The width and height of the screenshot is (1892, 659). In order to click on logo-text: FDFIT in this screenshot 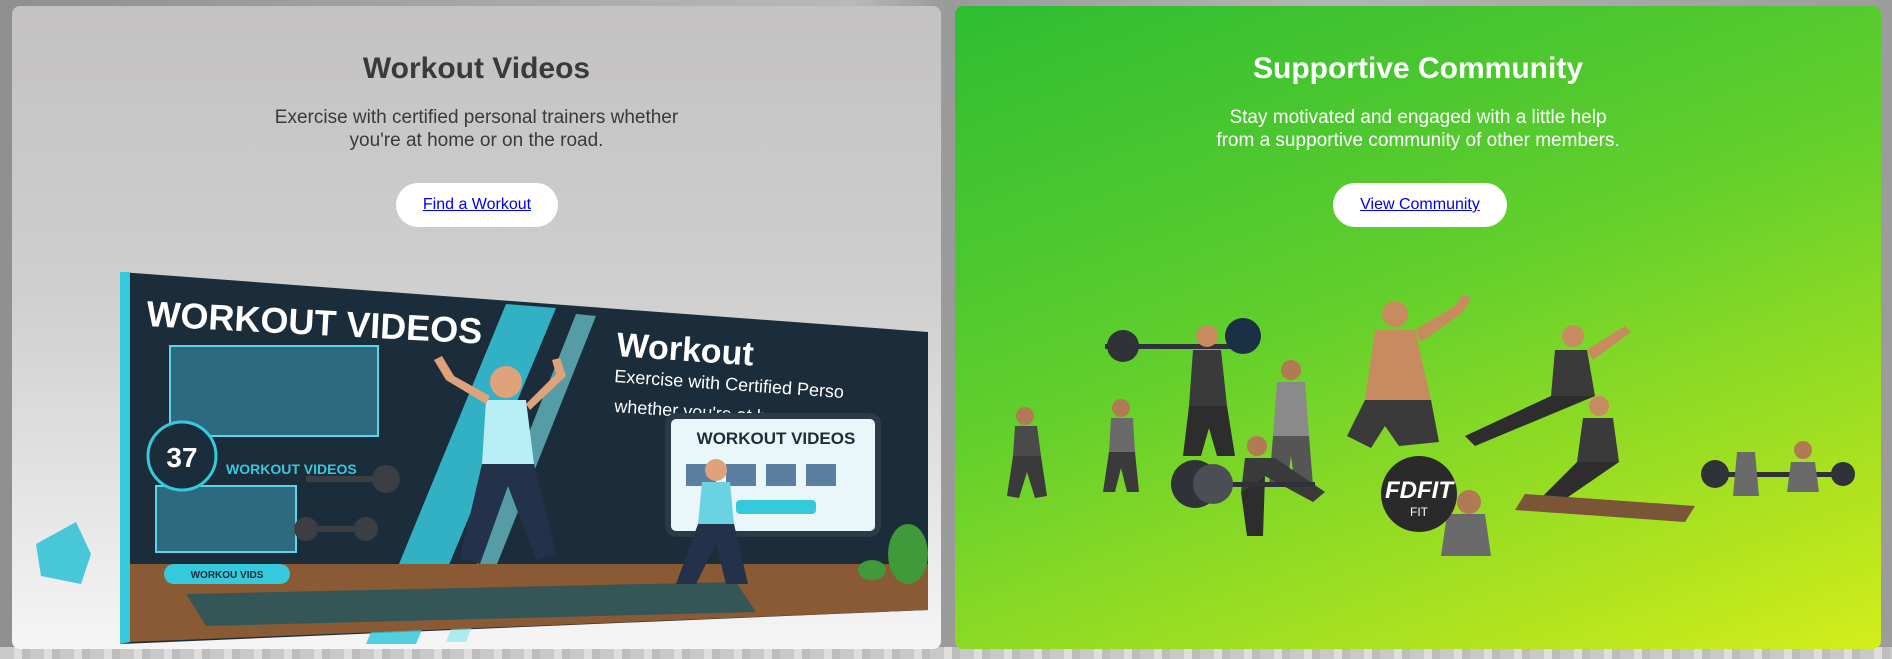, I will do `click(1420, 490)`.